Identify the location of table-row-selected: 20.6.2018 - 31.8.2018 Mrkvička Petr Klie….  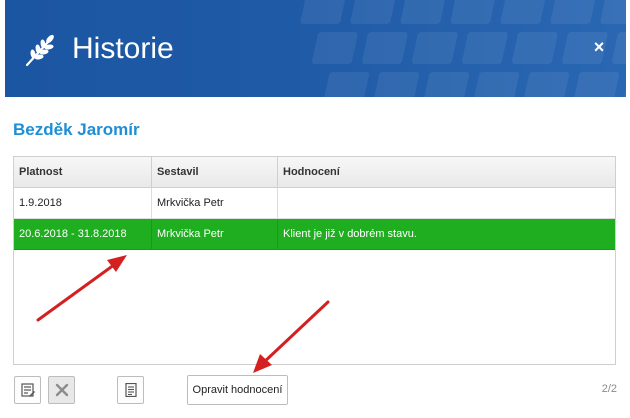
(314, 234).